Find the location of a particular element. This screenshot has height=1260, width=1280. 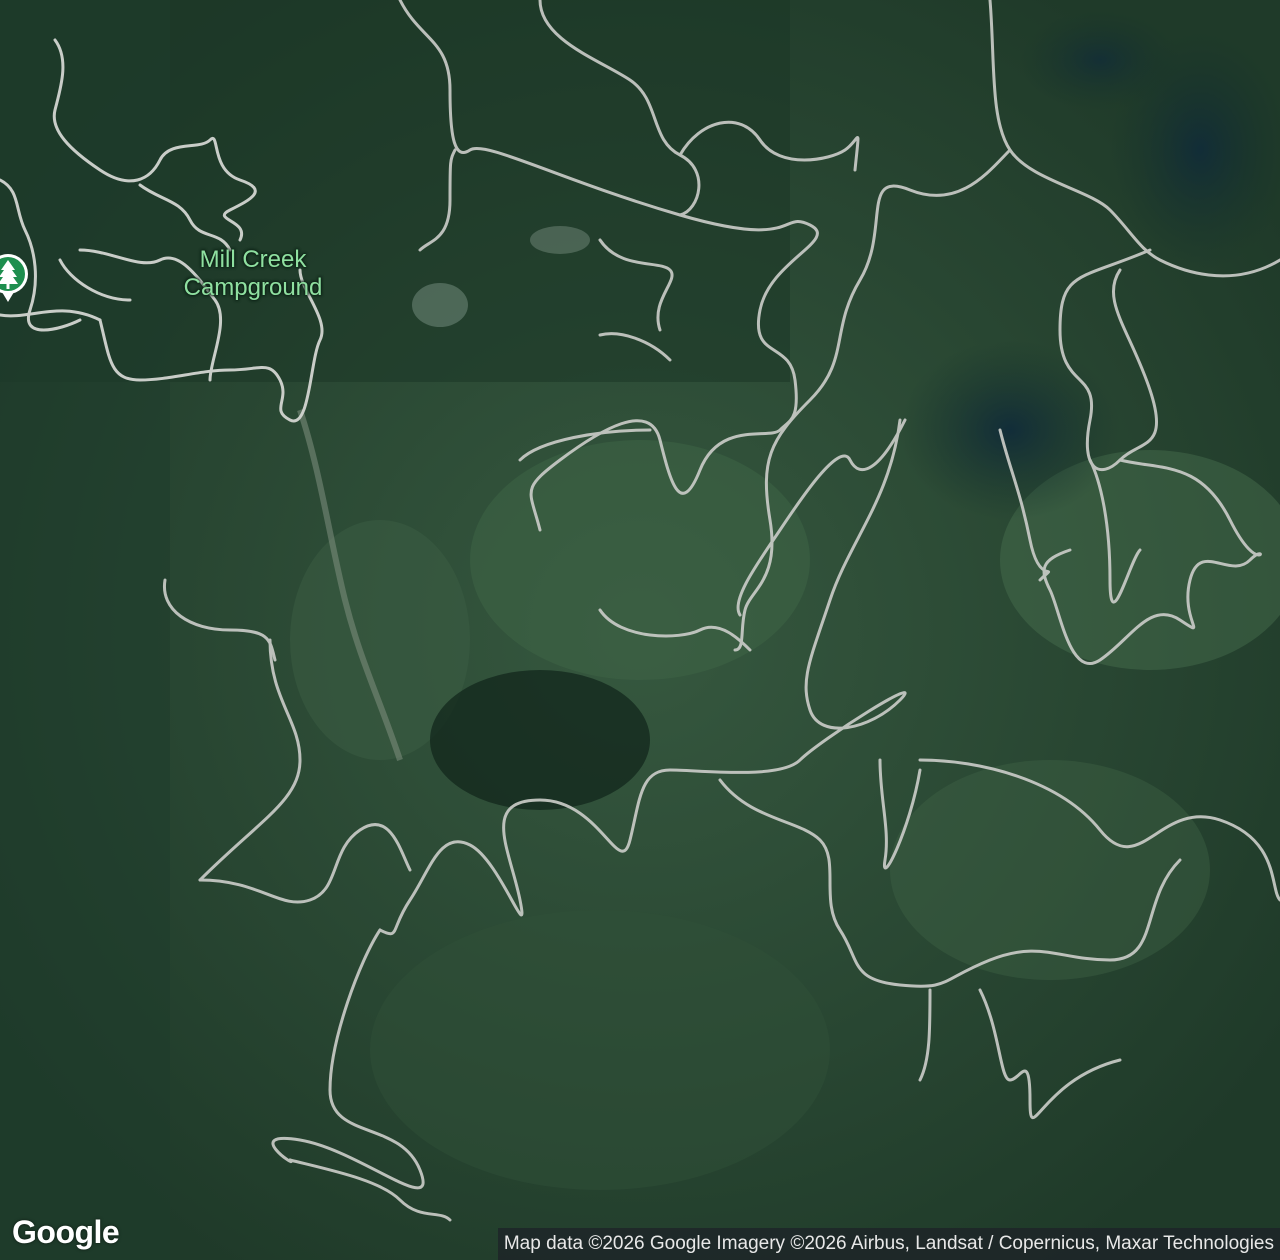

place-label-mill-creek-campground: Mill Creek Campground is located at coordinates (253, 274).